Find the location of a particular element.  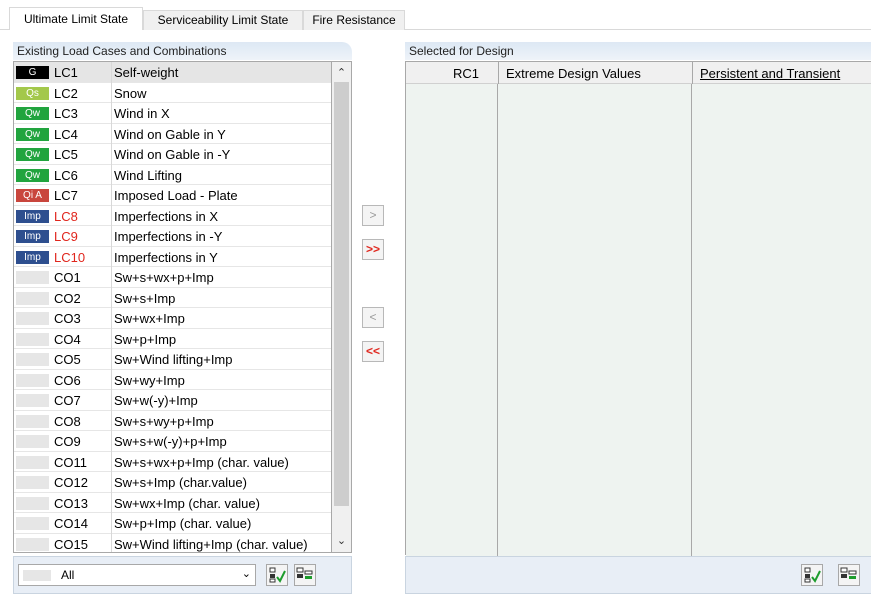

load-case-code: CO5 is located at coordinates (67, 359).